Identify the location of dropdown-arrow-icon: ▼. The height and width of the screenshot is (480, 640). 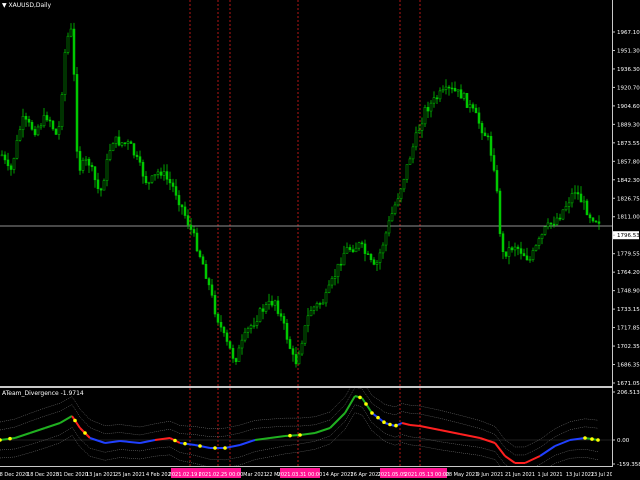
(4, 5).